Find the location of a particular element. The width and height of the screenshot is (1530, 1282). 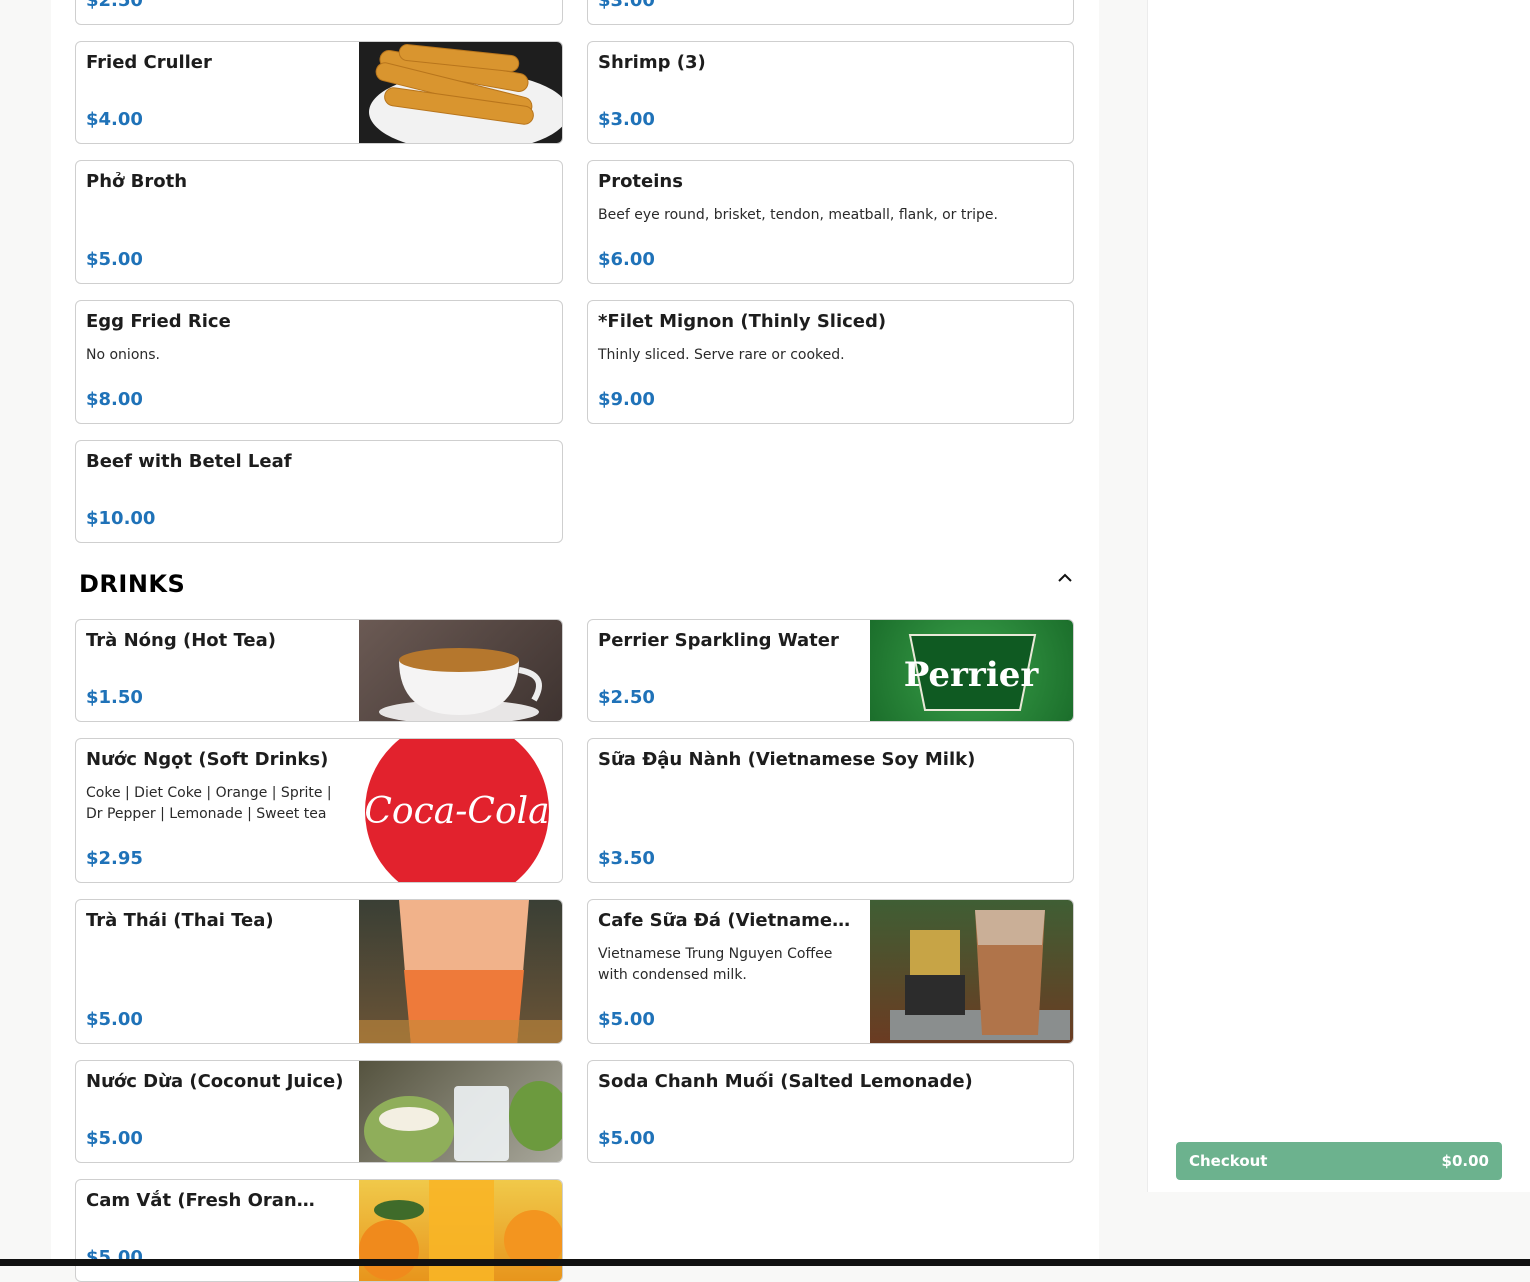

menu-item-card: Shrimp (3) $3.00 is located at coordinates (830, 92).